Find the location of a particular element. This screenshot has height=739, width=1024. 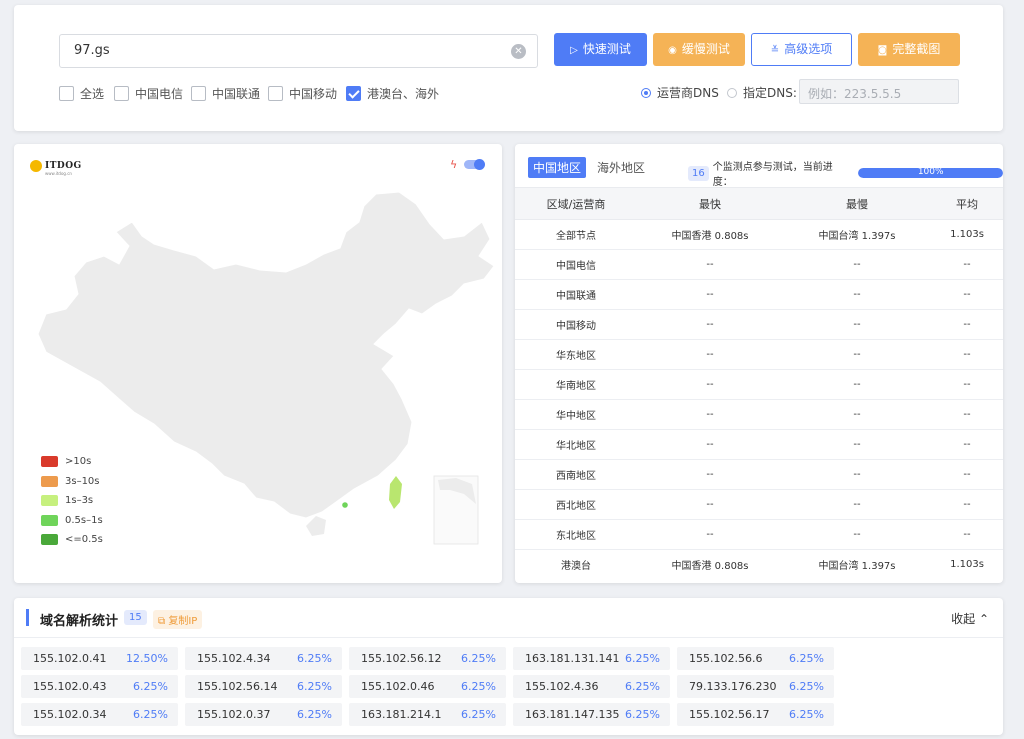

cell-region: 华东地区 is located at coordinates (576, 354).